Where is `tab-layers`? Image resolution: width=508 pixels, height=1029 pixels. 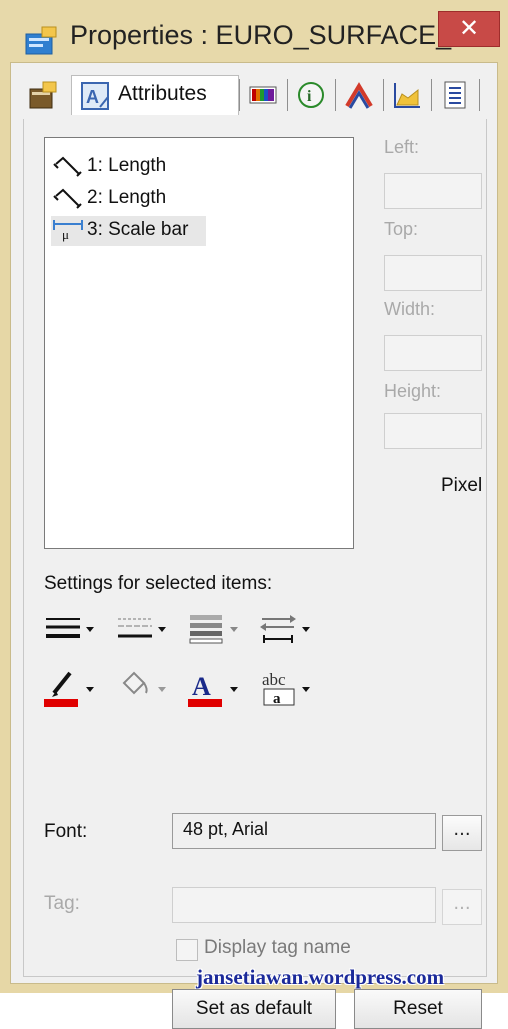
tab-layers is located at coordinates (359, 95).